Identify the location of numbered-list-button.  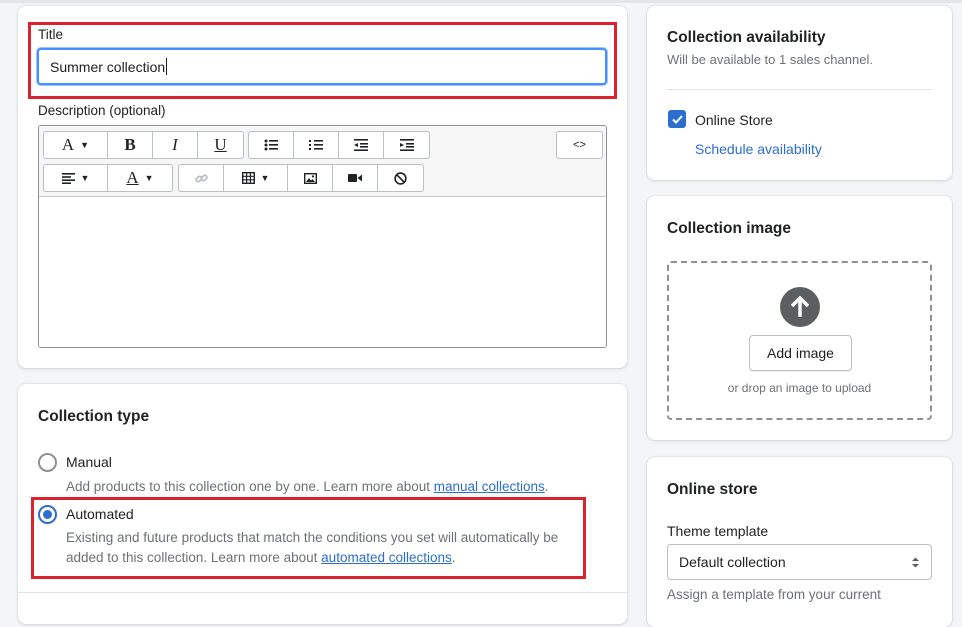
(316, 145).